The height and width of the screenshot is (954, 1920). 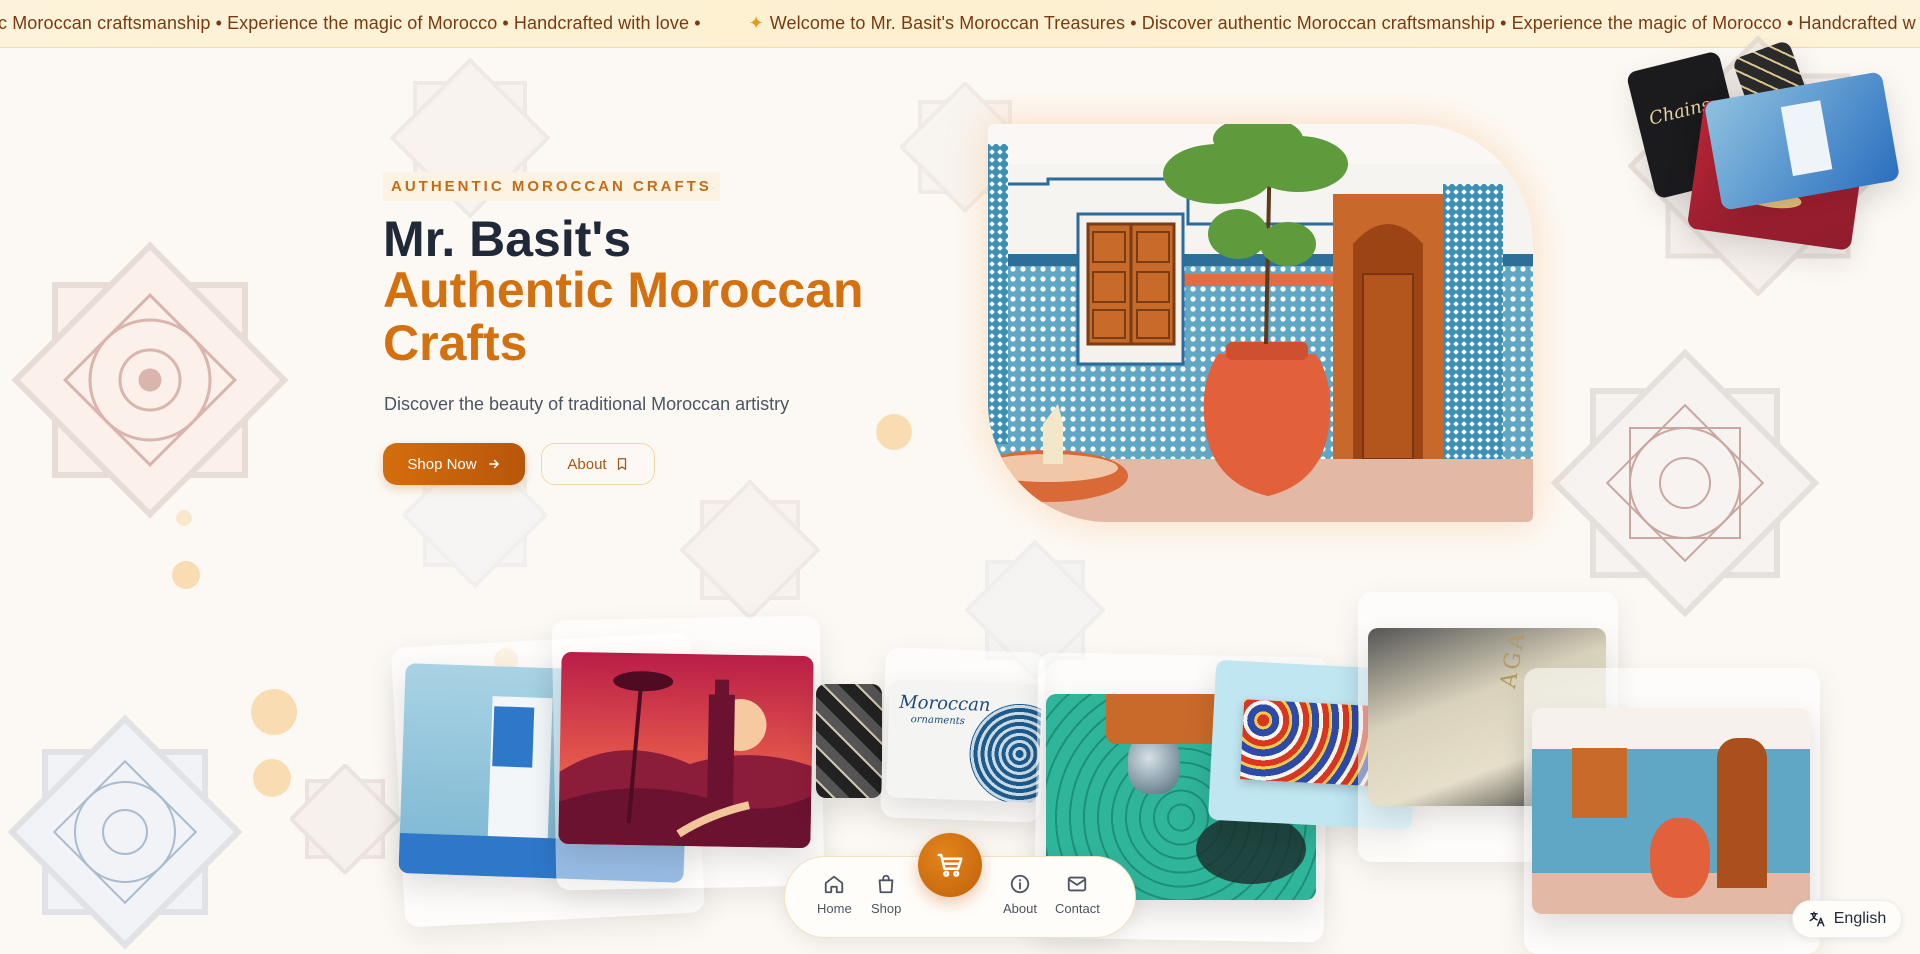 I want to click on white-house-shape, so click(x=1806, y=138).